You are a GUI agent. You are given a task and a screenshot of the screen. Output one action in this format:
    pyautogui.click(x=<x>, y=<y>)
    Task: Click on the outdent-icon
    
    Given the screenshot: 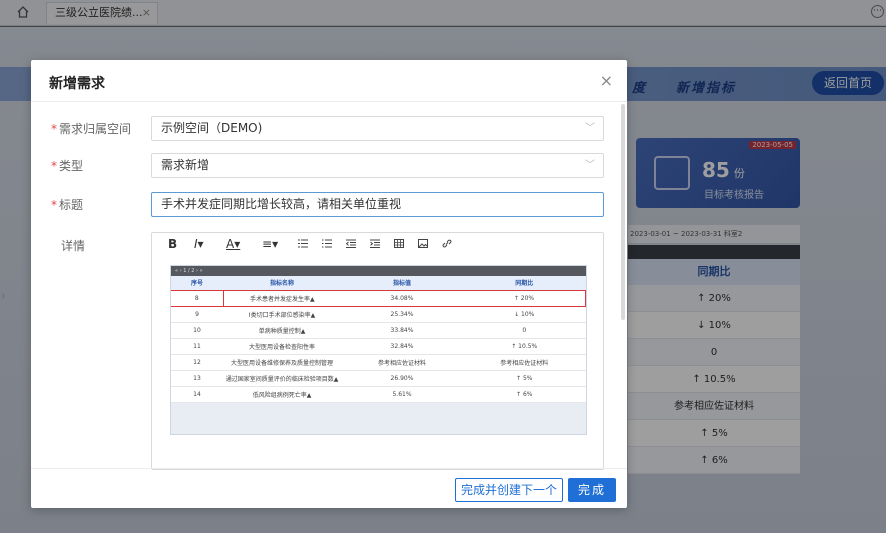 What is the action you would take?
    pyautogui.click(x=351, y=243)
    